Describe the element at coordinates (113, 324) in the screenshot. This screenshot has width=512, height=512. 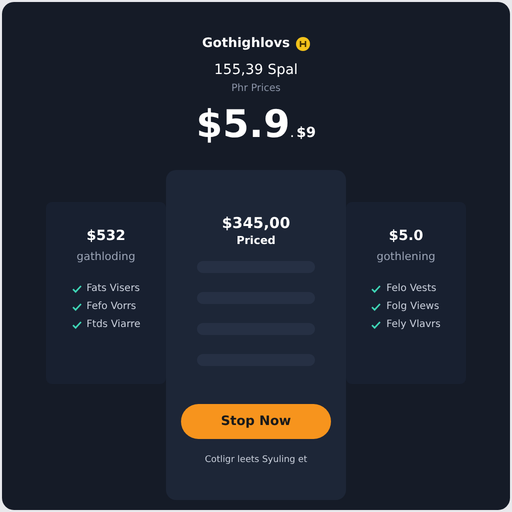
I see `feature-text: Ftds Viarre` at that location.